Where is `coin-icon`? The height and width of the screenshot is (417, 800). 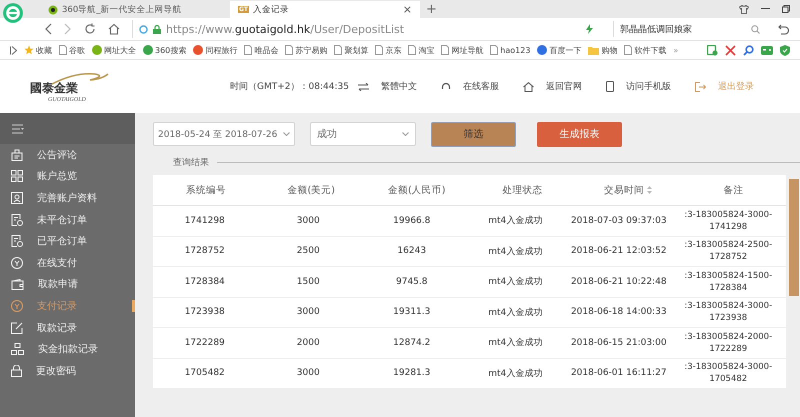 coin-icon is located at coordinates (17, 262).